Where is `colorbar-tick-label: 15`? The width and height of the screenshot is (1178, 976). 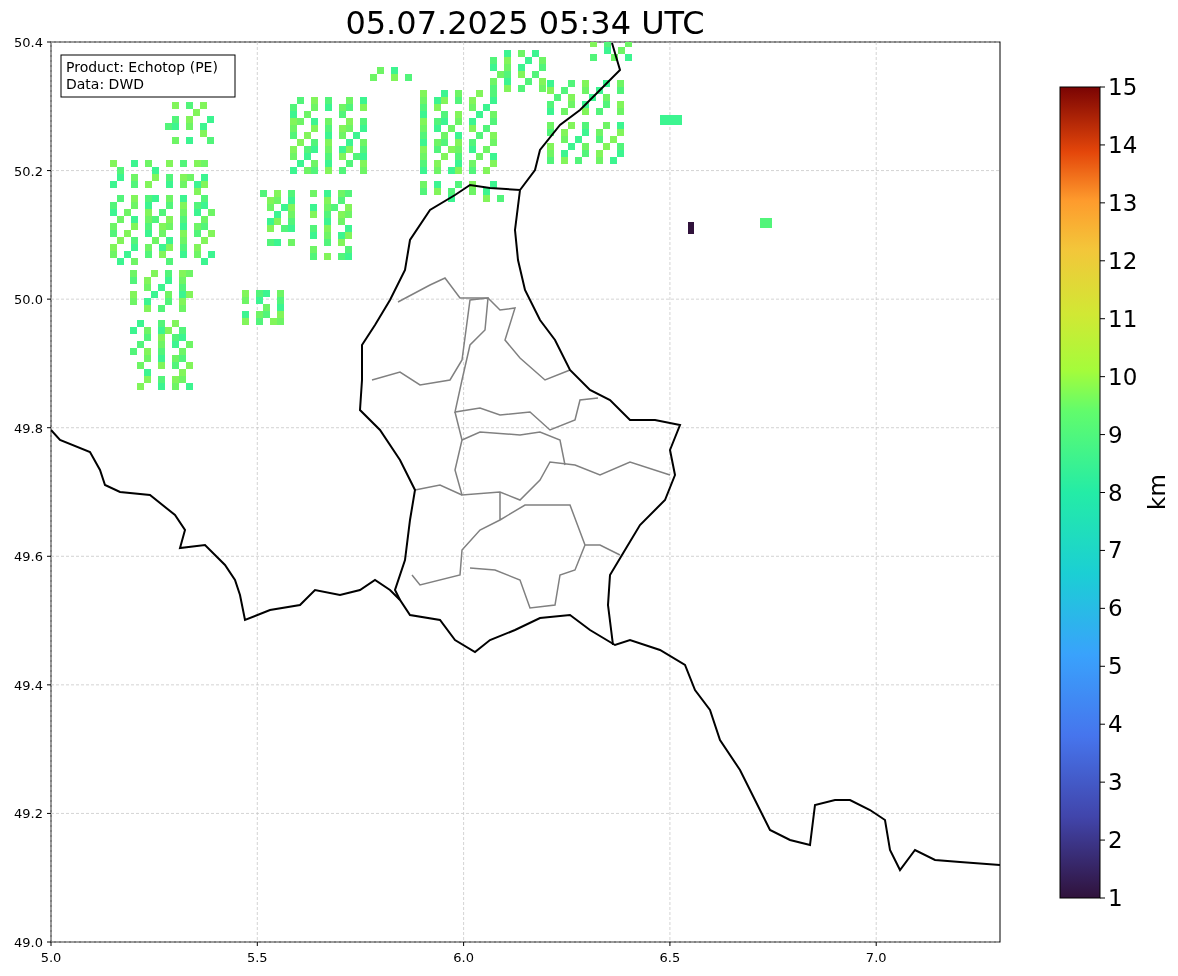
colorbar-tick-label: 15 is located at coordinates (1123, 87).